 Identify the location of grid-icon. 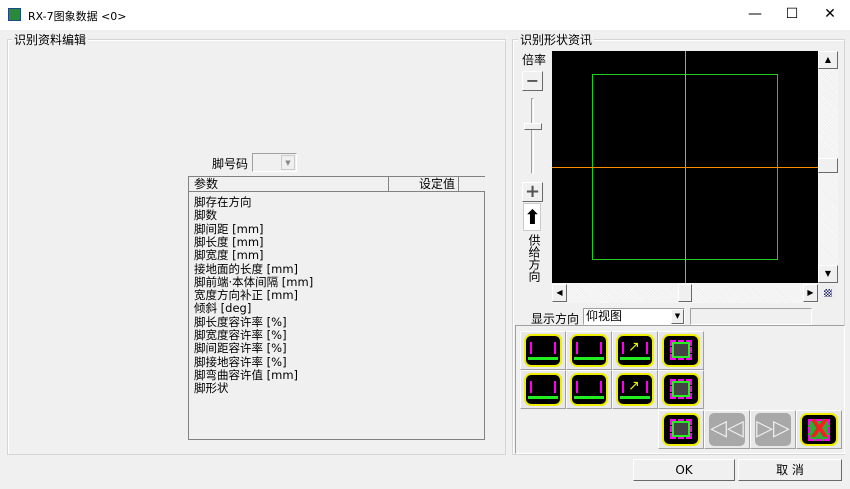
(828, 293).